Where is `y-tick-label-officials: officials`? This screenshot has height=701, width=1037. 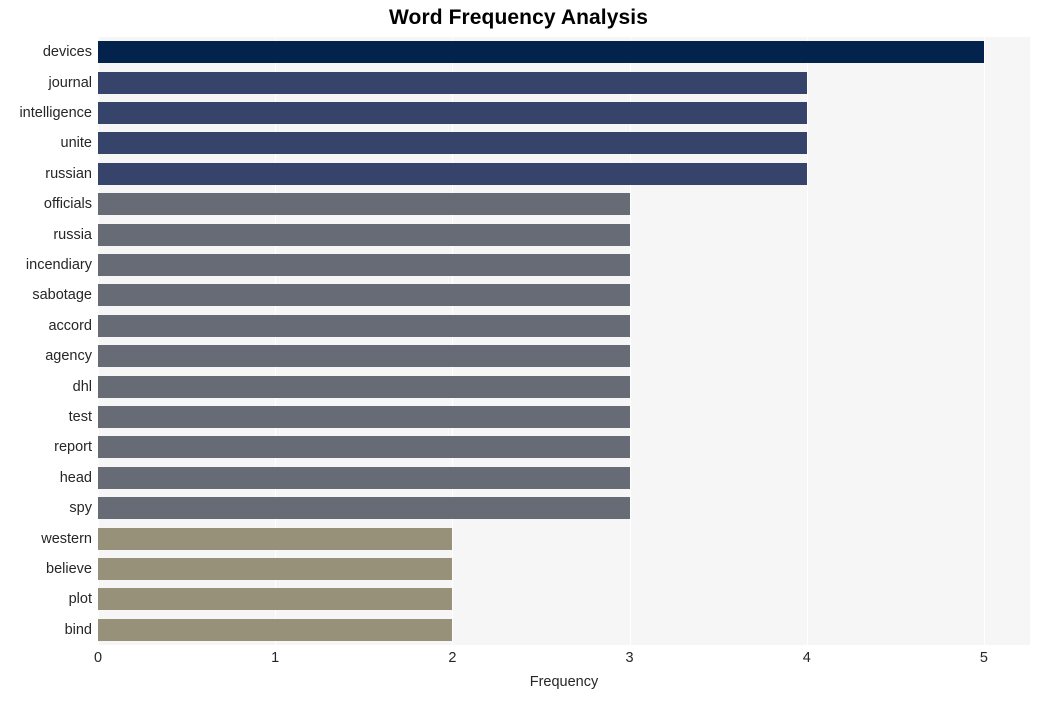
y-tick-label-officials: officials is located at coordinates (67, 204).